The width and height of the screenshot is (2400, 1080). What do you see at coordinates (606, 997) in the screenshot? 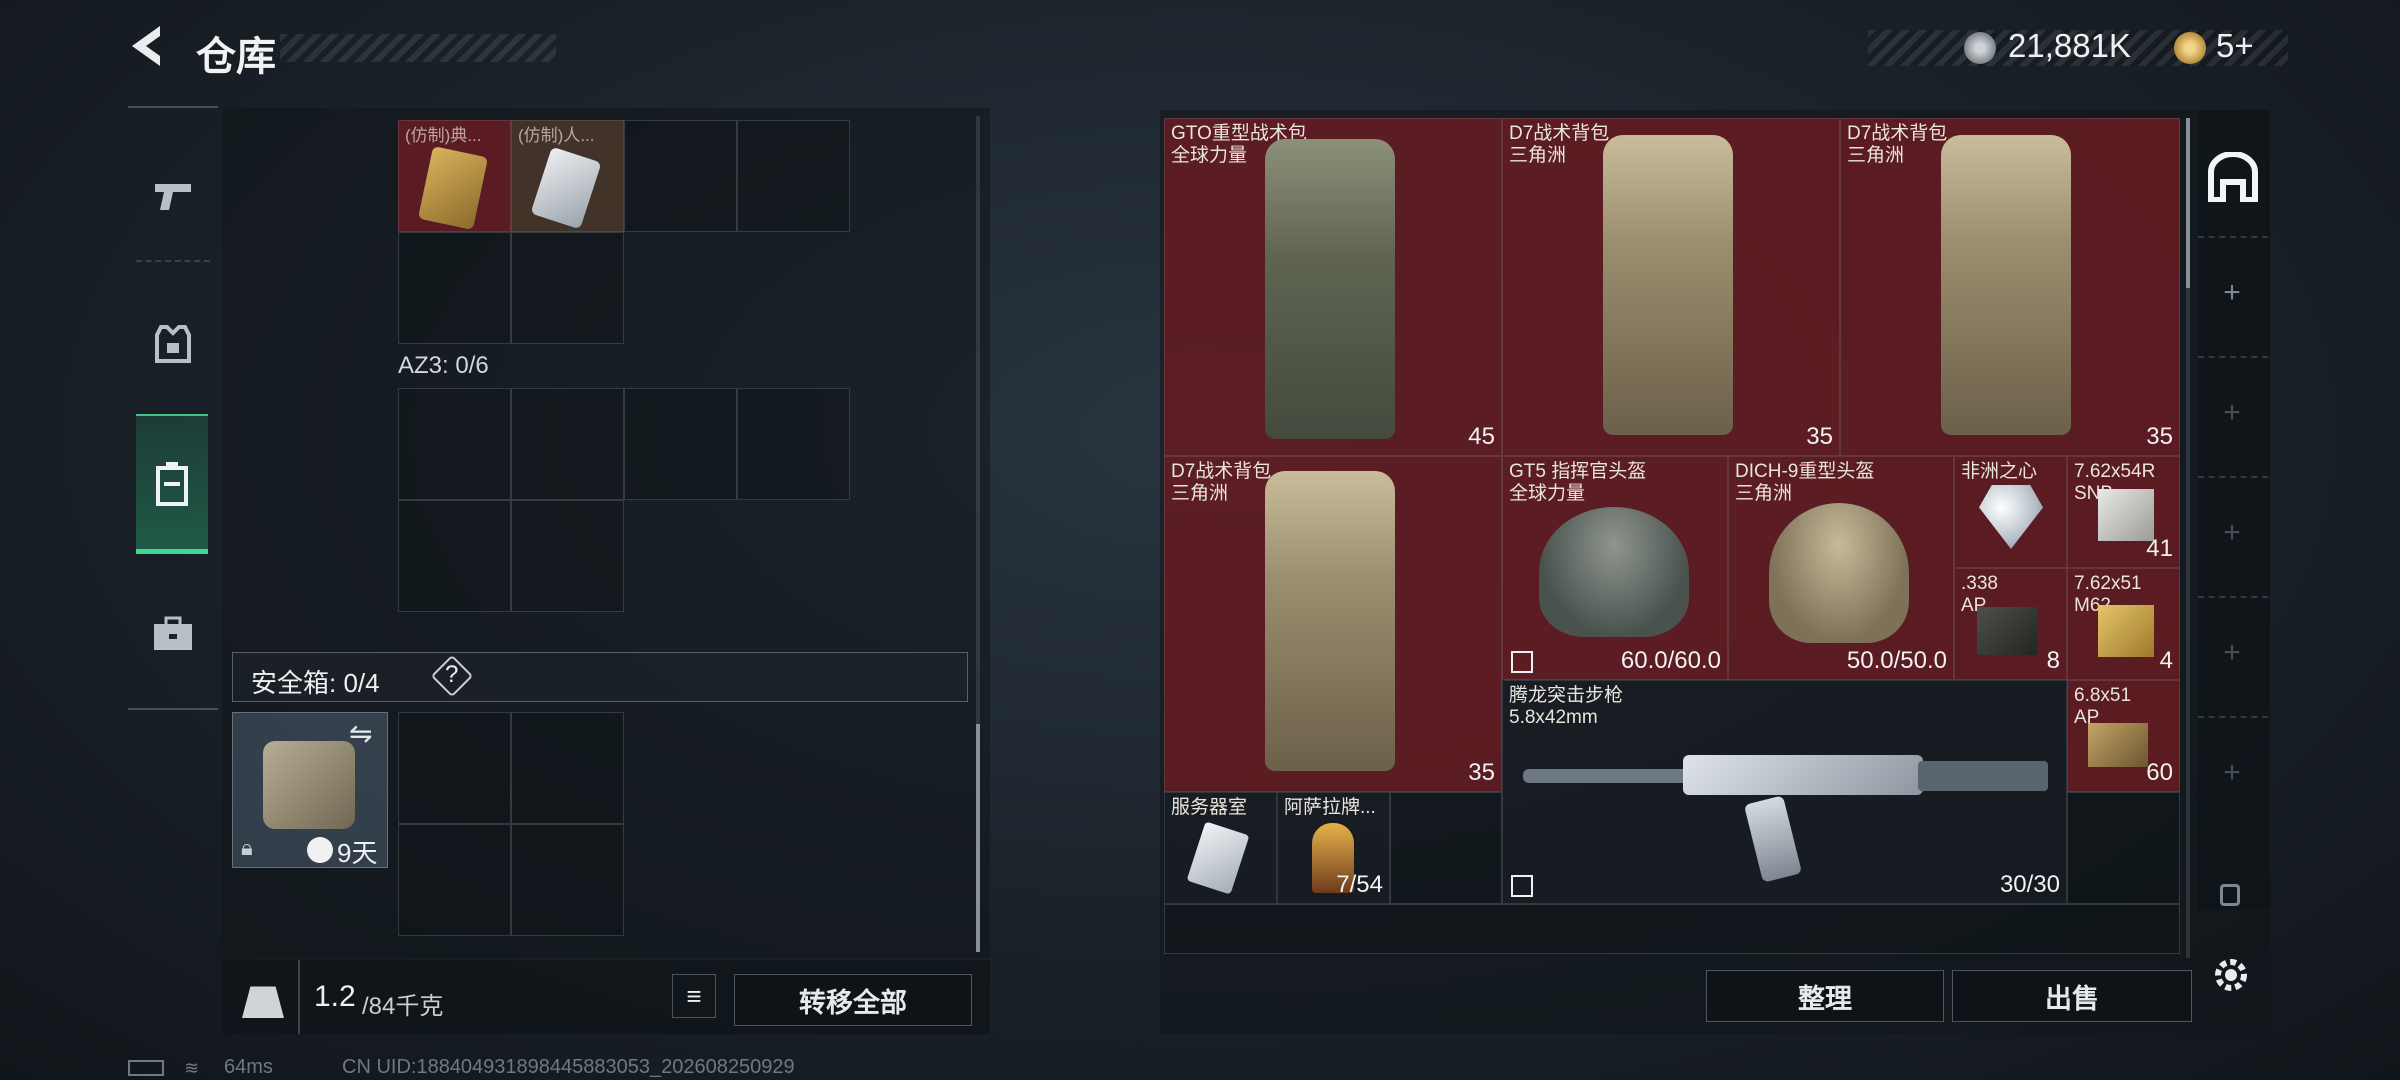
I see `weight-bar: 1.2 /84千克 ≡ 转移全部` at bounding box center [606, 997].